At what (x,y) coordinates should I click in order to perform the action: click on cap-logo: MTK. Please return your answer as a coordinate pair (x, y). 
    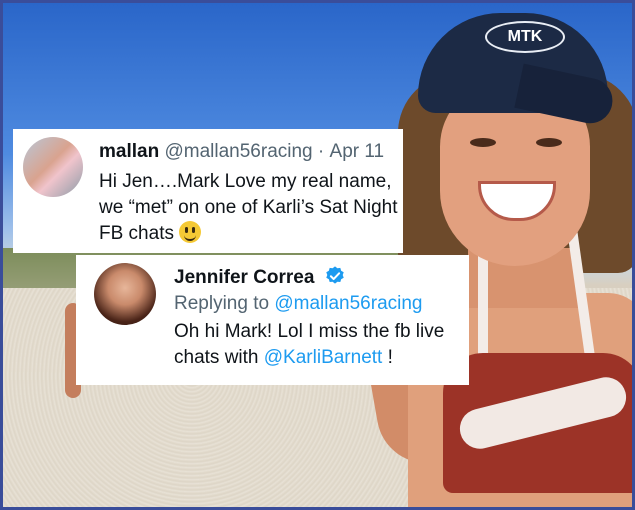
    Looking at the image, I should click on (525, 37).